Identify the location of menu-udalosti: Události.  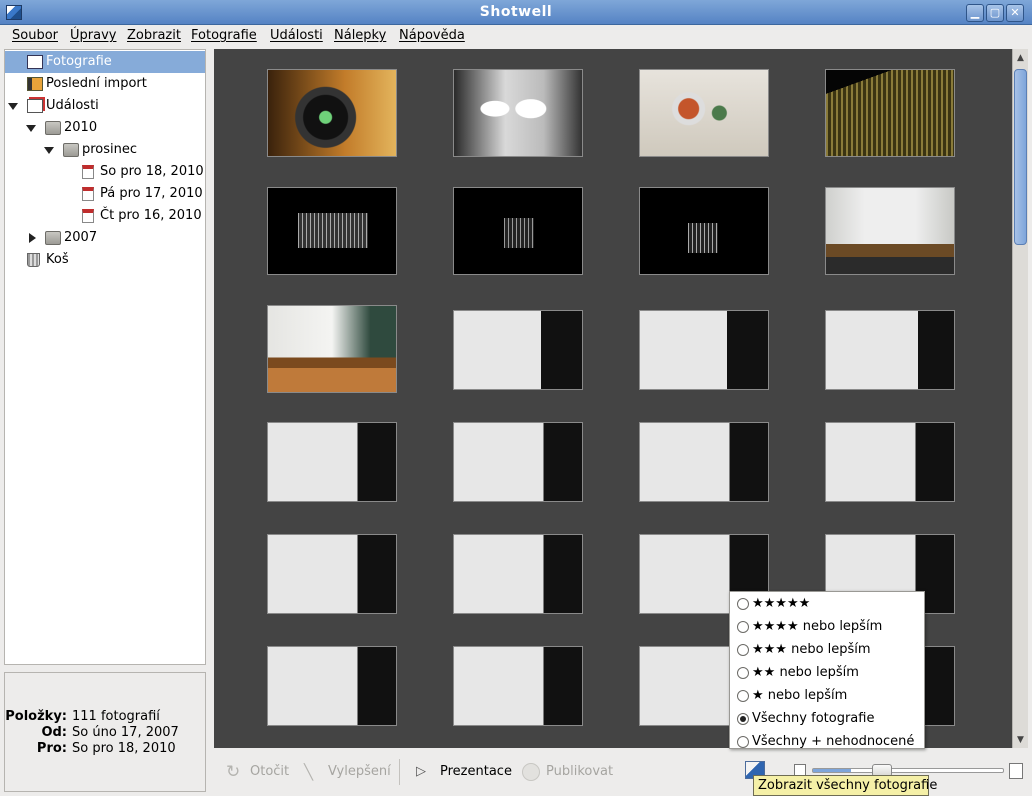
(296, 35).